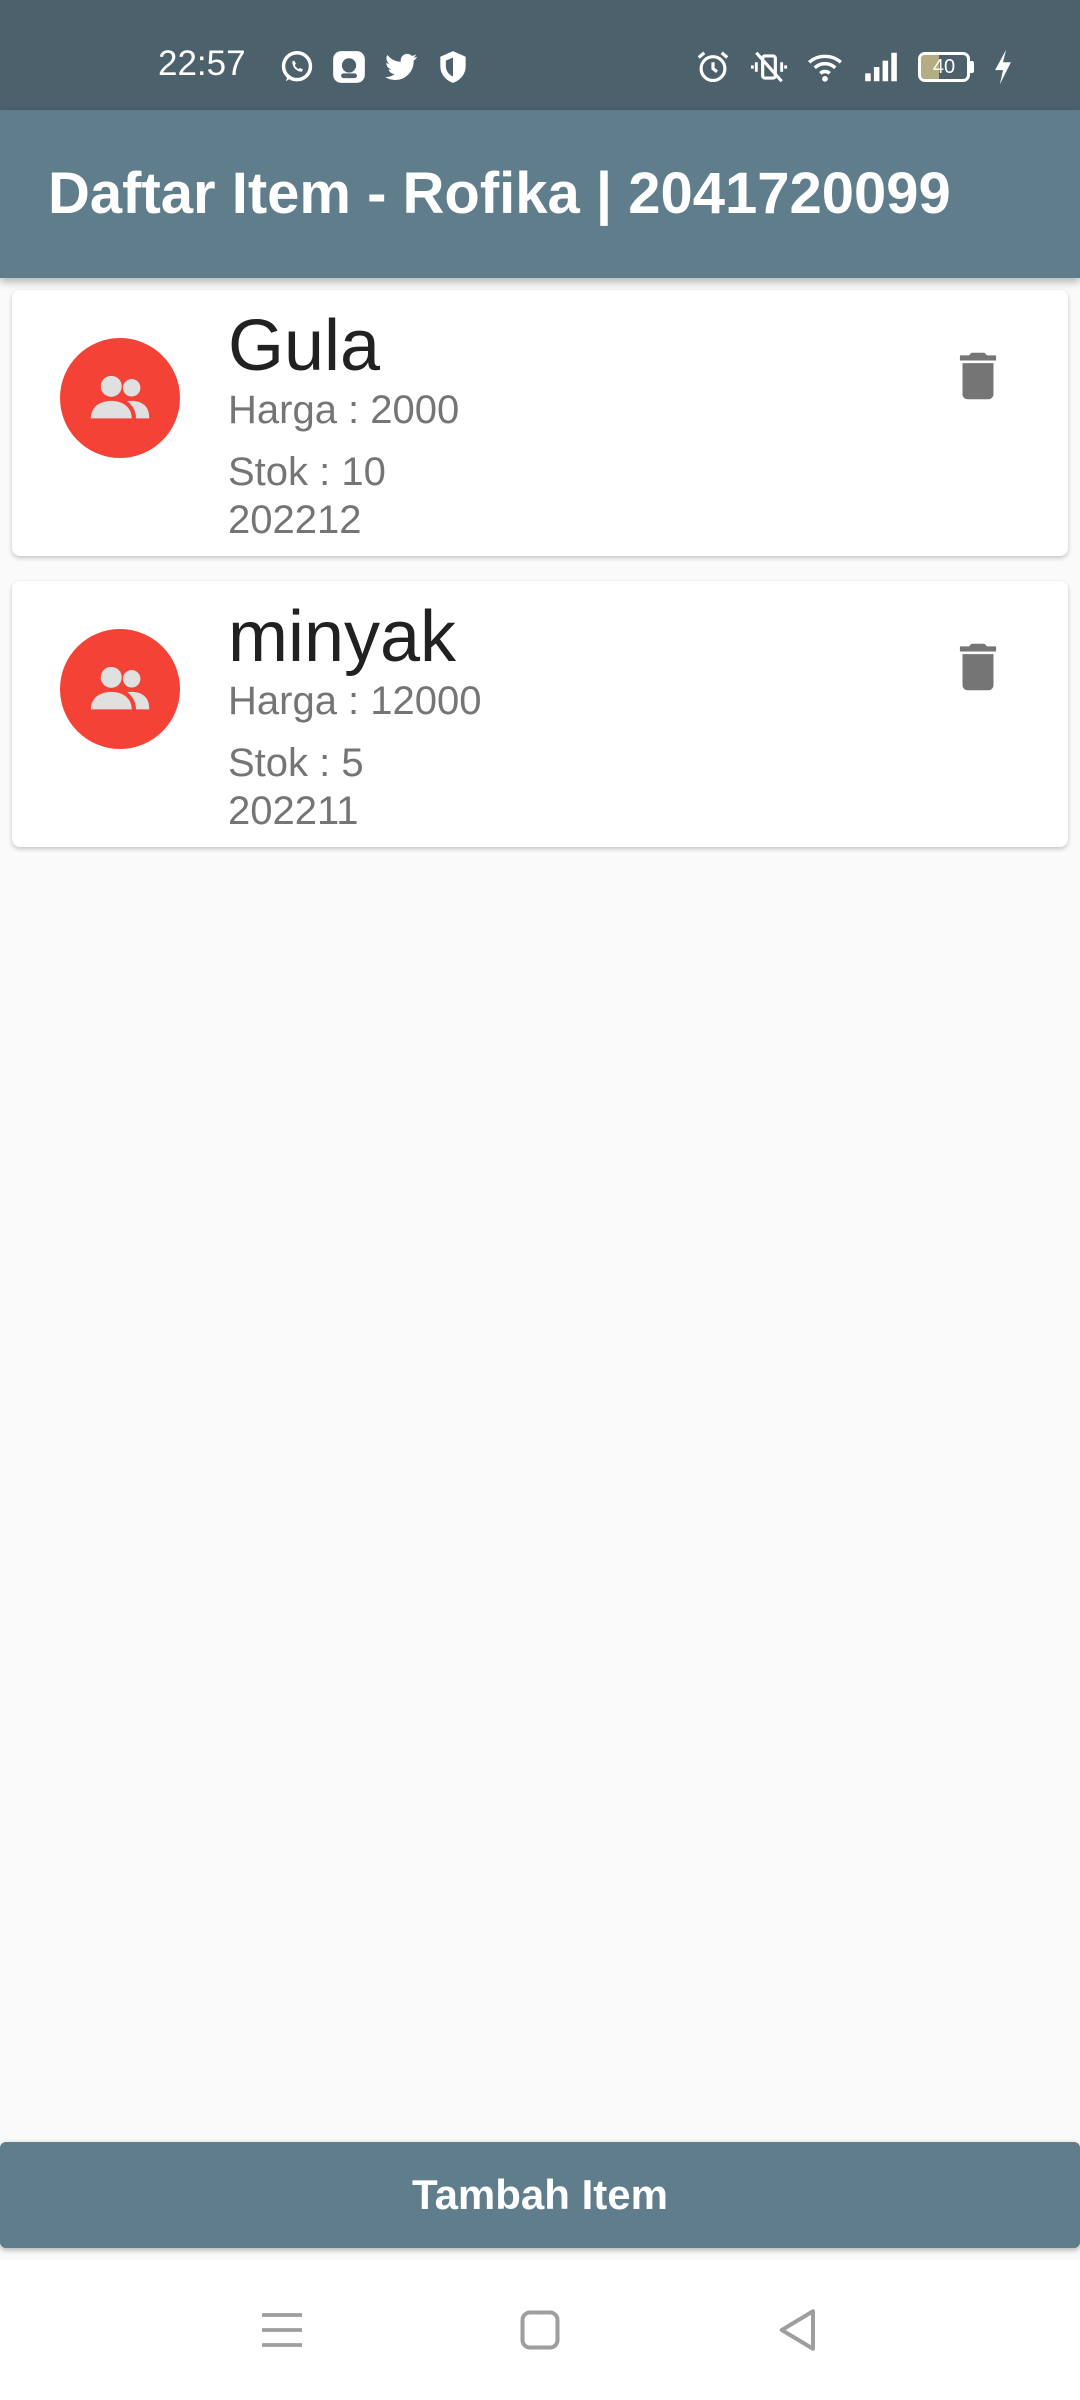 This screenshot has width=1080, height=2400. What do you see at coordinates (401, 67) in the screenshot?
I see `twitter-icon` at bounding box center [401, 67].